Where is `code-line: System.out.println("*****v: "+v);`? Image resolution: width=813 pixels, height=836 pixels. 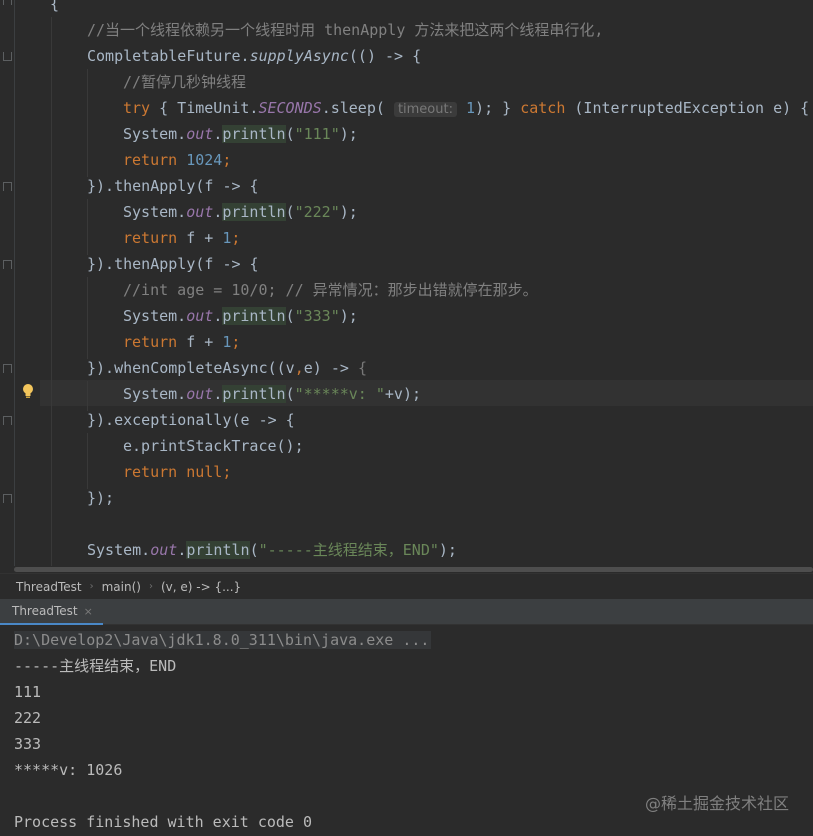 code-line: System.out.println("*****v: "+v); is located at coordinates (272, 394).